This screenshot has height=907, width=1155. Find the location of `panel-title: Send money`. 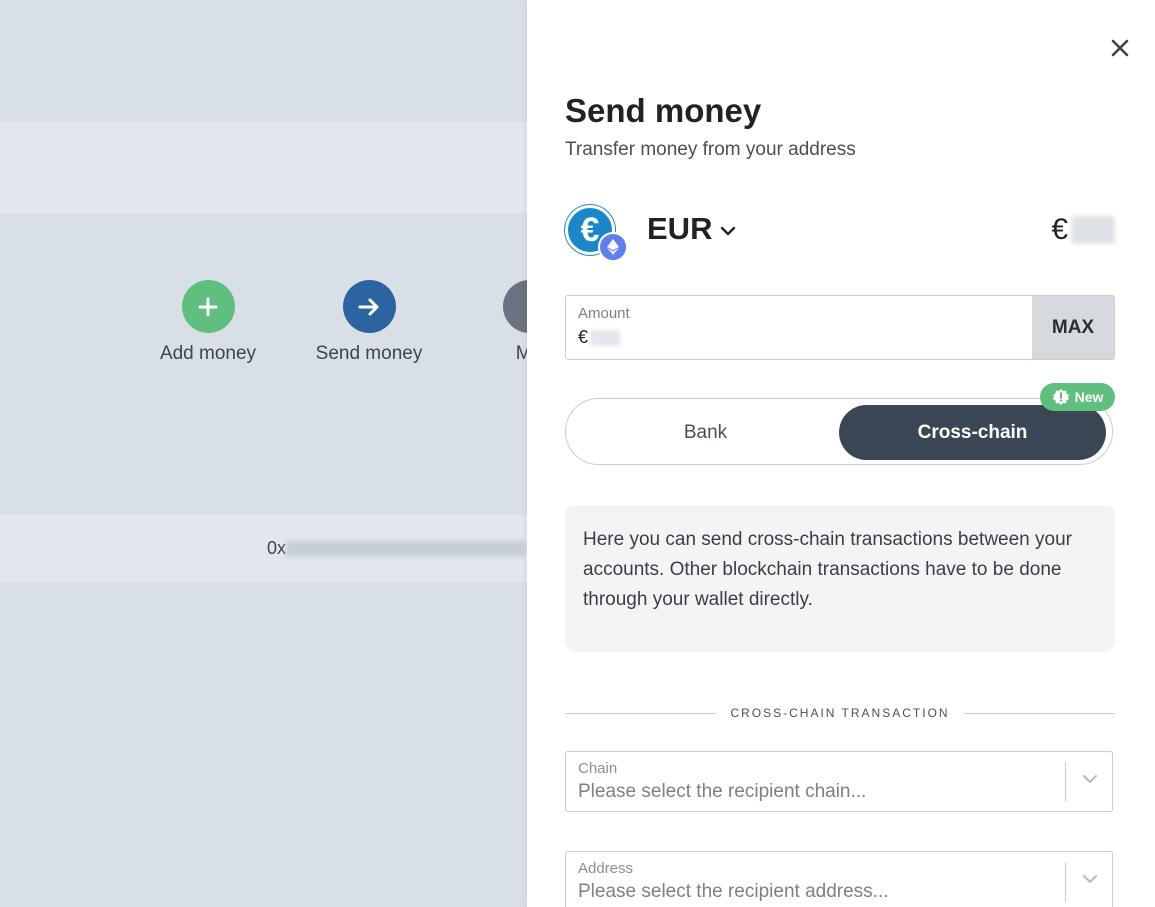

panel-title: Send money is located at coordinates (663, 110).